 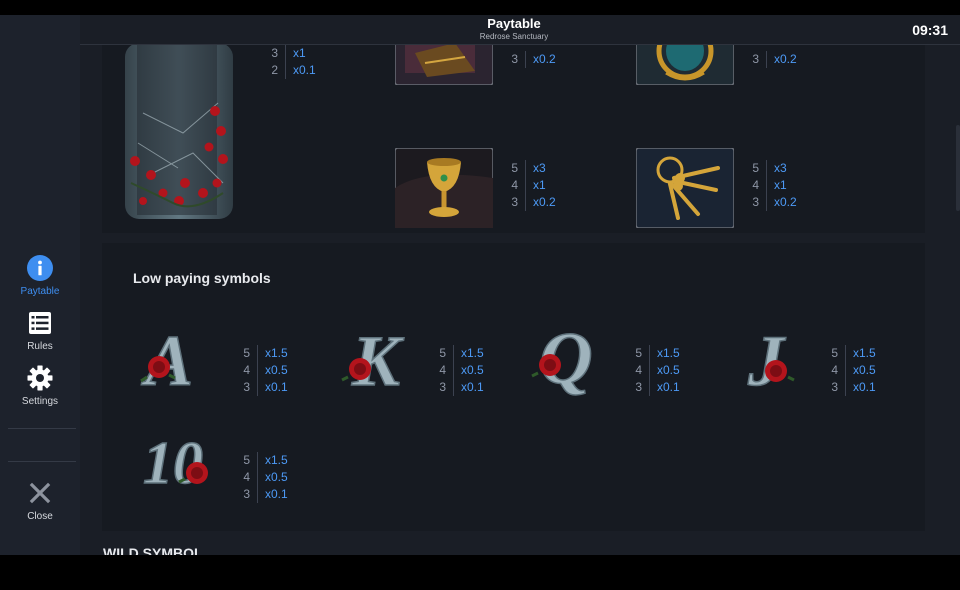 What do you see at coordinates (514, 23) in the screenshot?
I see `page-title: Paytable` at bounding box center [514, 23].